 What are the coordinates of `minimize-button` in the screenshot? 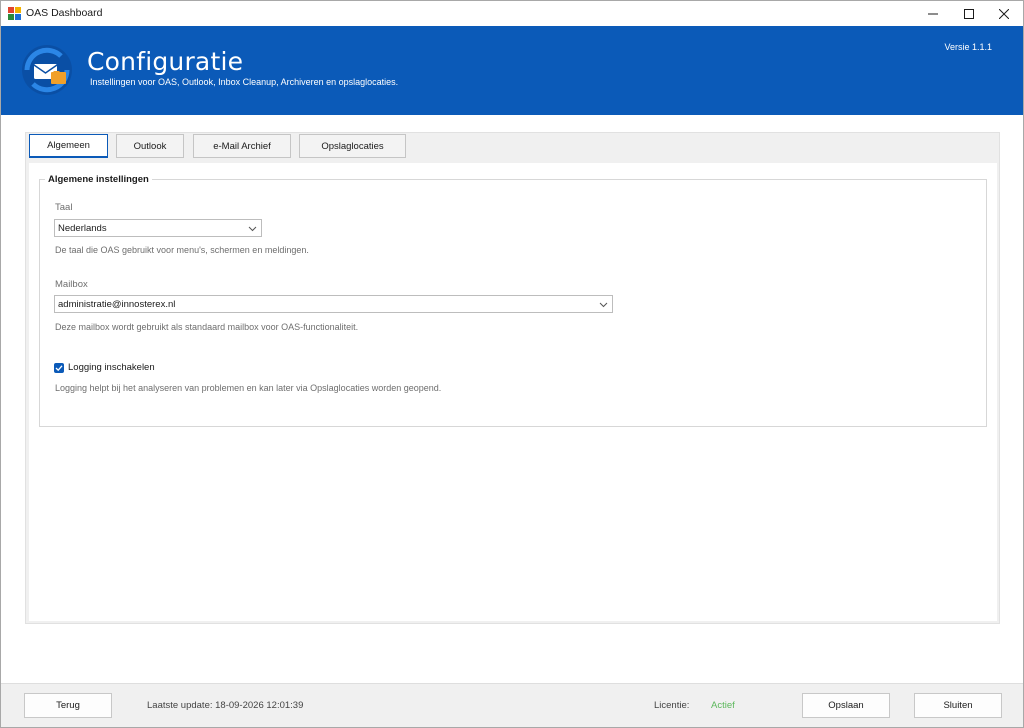 It's located at (933, 13).